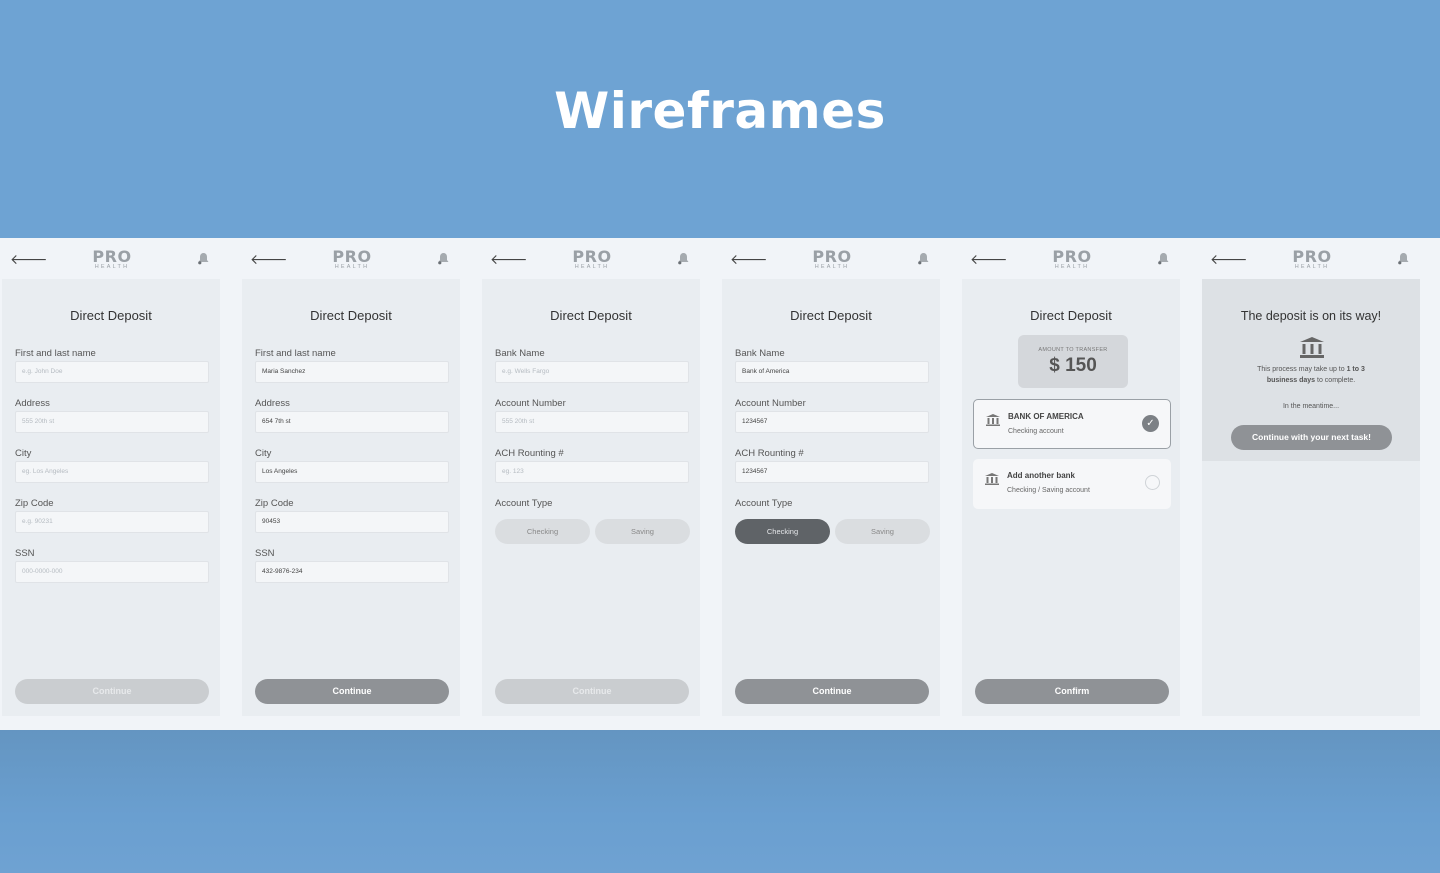 Image resolution: width=1440 pixels, height=873 pixels. What do you see at coordinates (529, 453) in the screenshot?
I see `ach-routing-label: ACH Rounting #` at bounding box center [529, 453].